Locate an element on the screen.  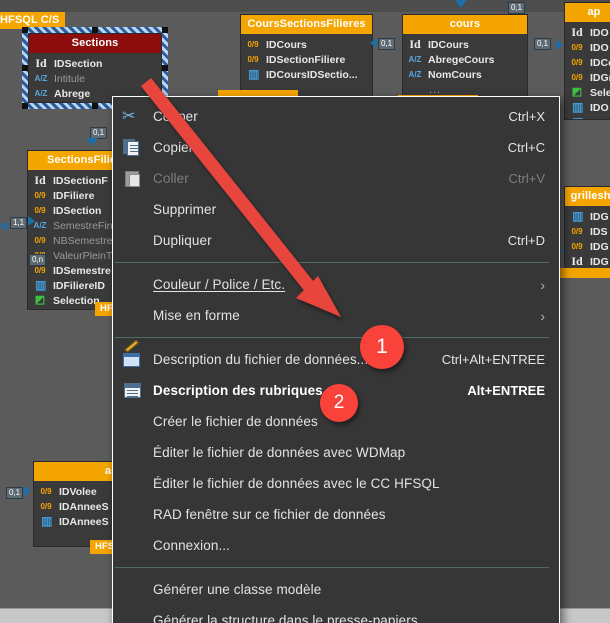
step-badge-2: 2 is located at coordinates (339, 403).